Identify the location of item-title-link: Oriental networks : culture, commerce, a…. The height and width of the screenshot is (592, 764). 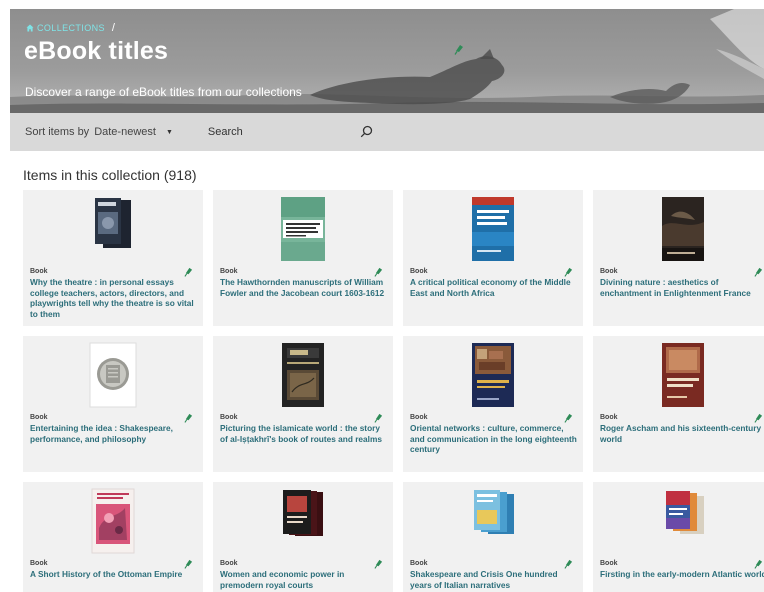
(493, 439).